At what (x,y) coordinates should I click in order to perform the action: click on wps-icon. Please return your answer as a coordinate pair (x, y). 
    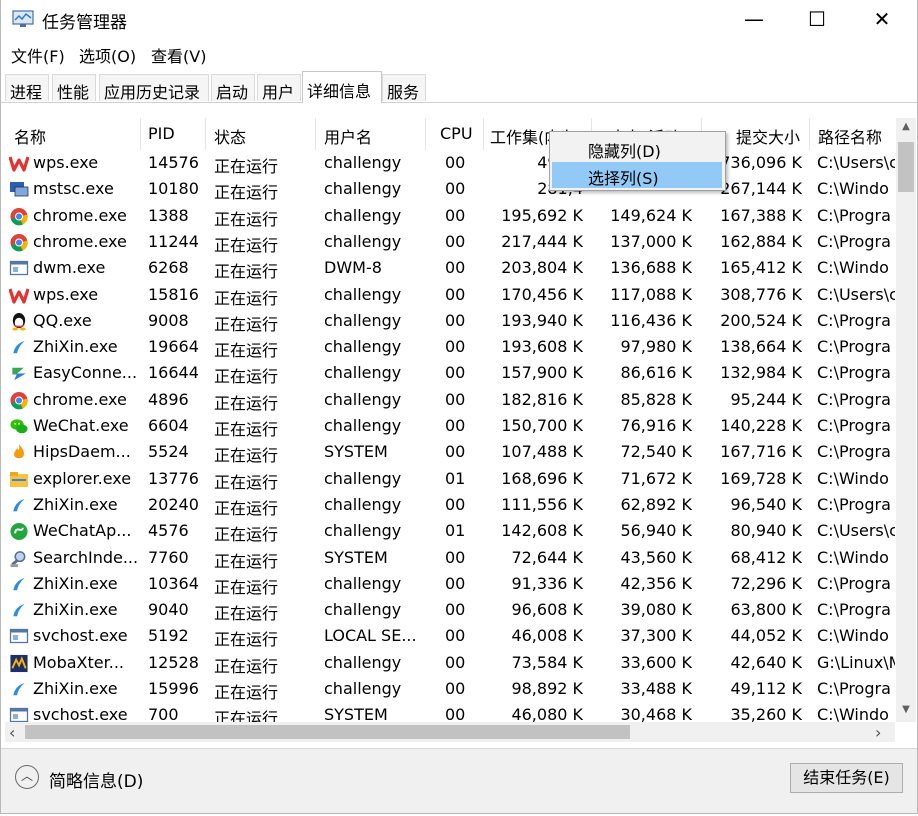
    Looking at the image, I should click on (19, 163).